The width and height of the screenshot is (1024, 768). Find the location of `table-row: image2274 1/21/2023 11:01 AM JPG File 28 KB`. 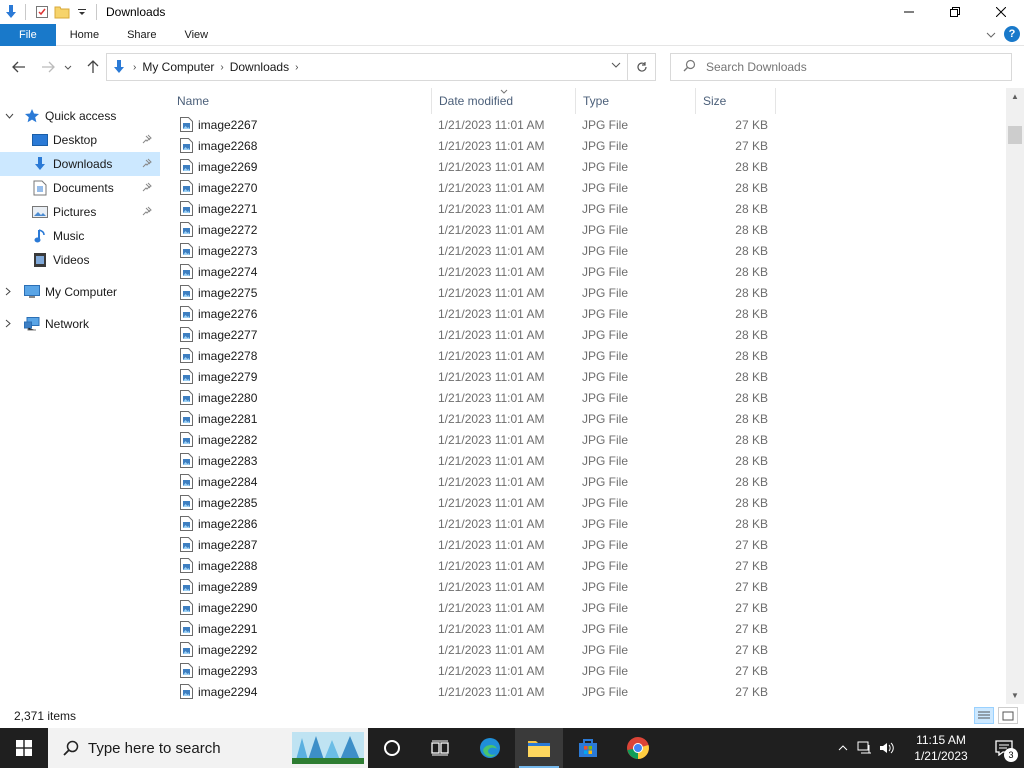

table-row: image2274 1/21/2023 11:01 AM JPG File 28 KB is located at coordinates (473, 271).